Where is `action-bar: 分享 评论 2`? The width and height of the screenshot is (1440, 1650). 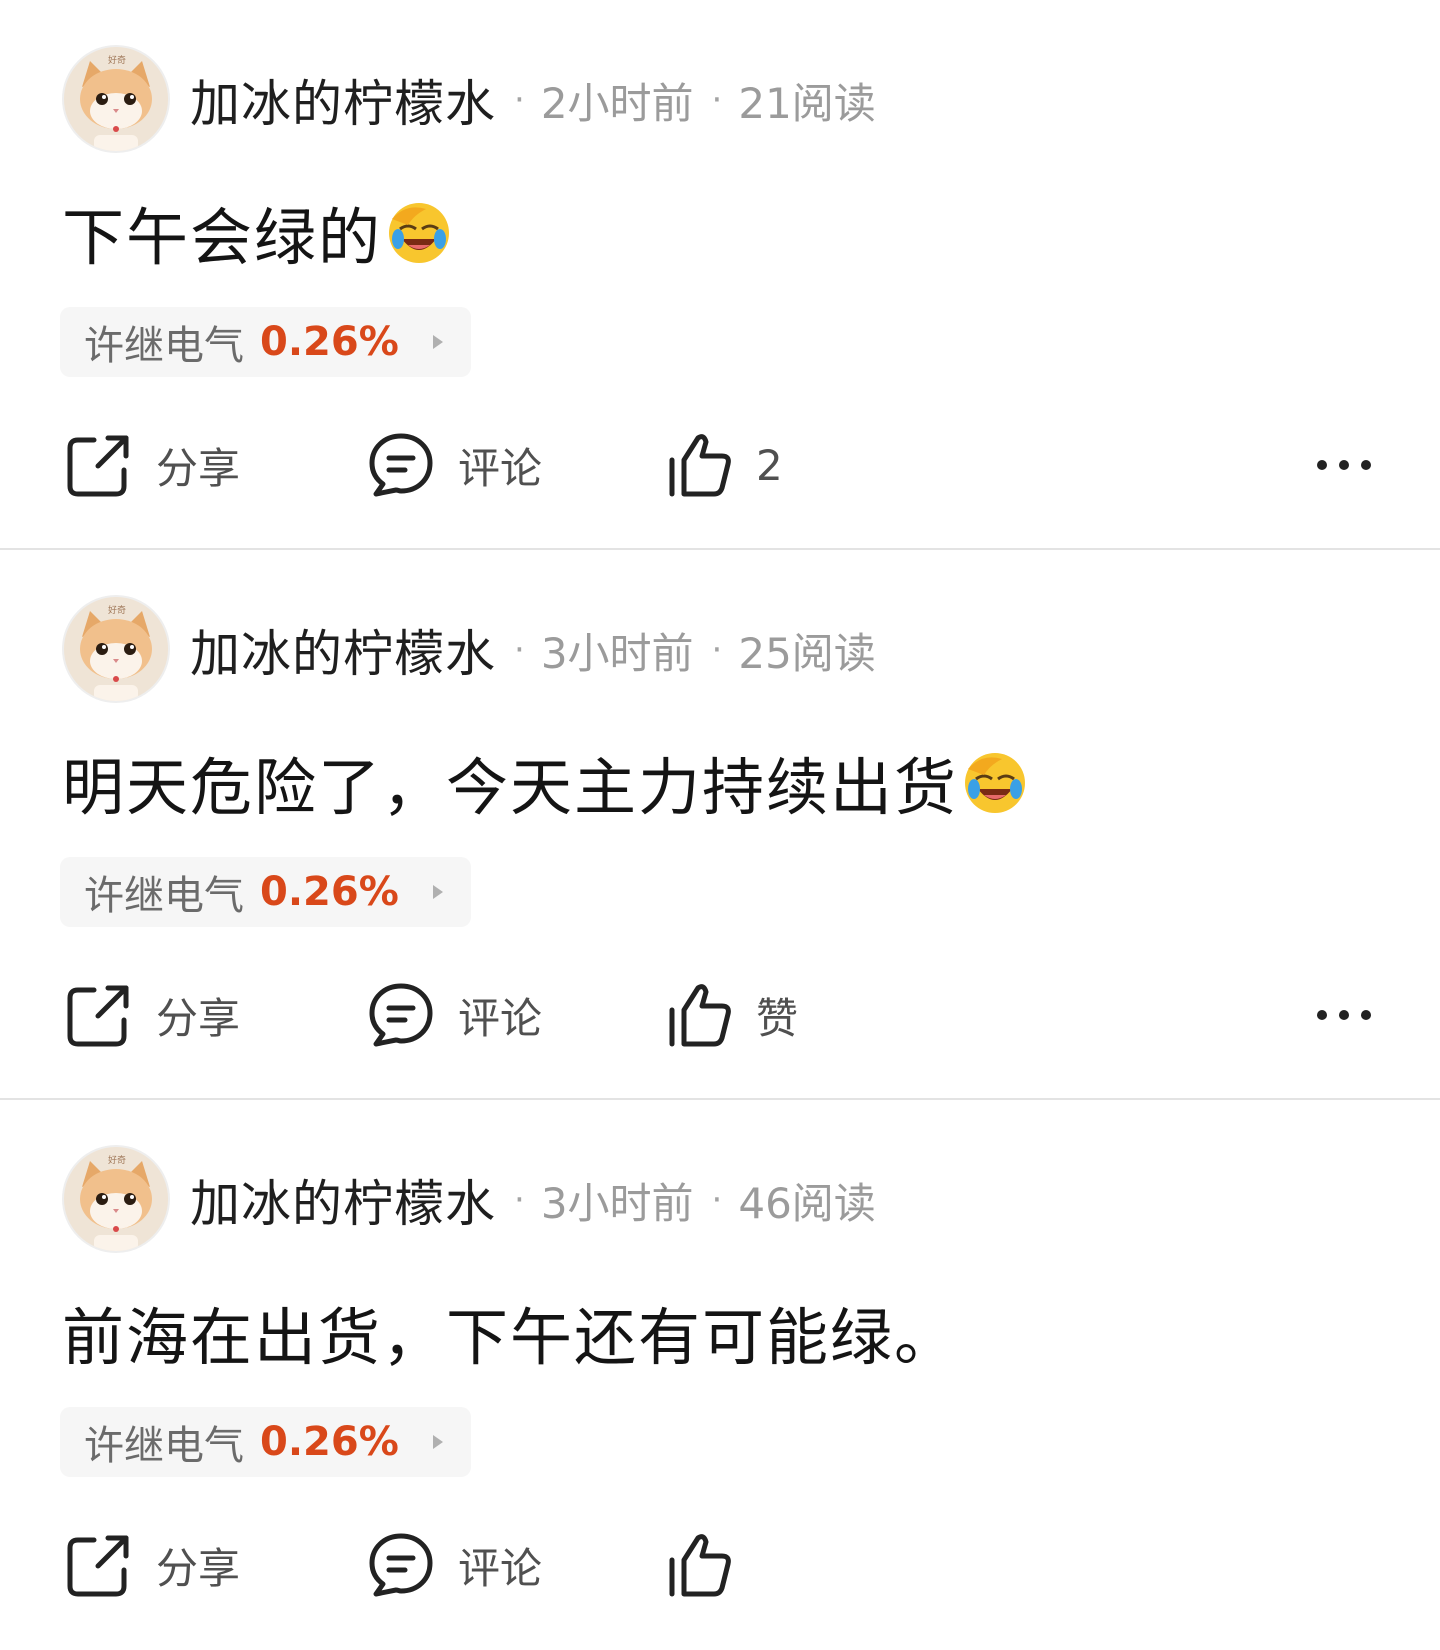 action-bar: 分享 评论 2 is located at coordinates (720, 465).